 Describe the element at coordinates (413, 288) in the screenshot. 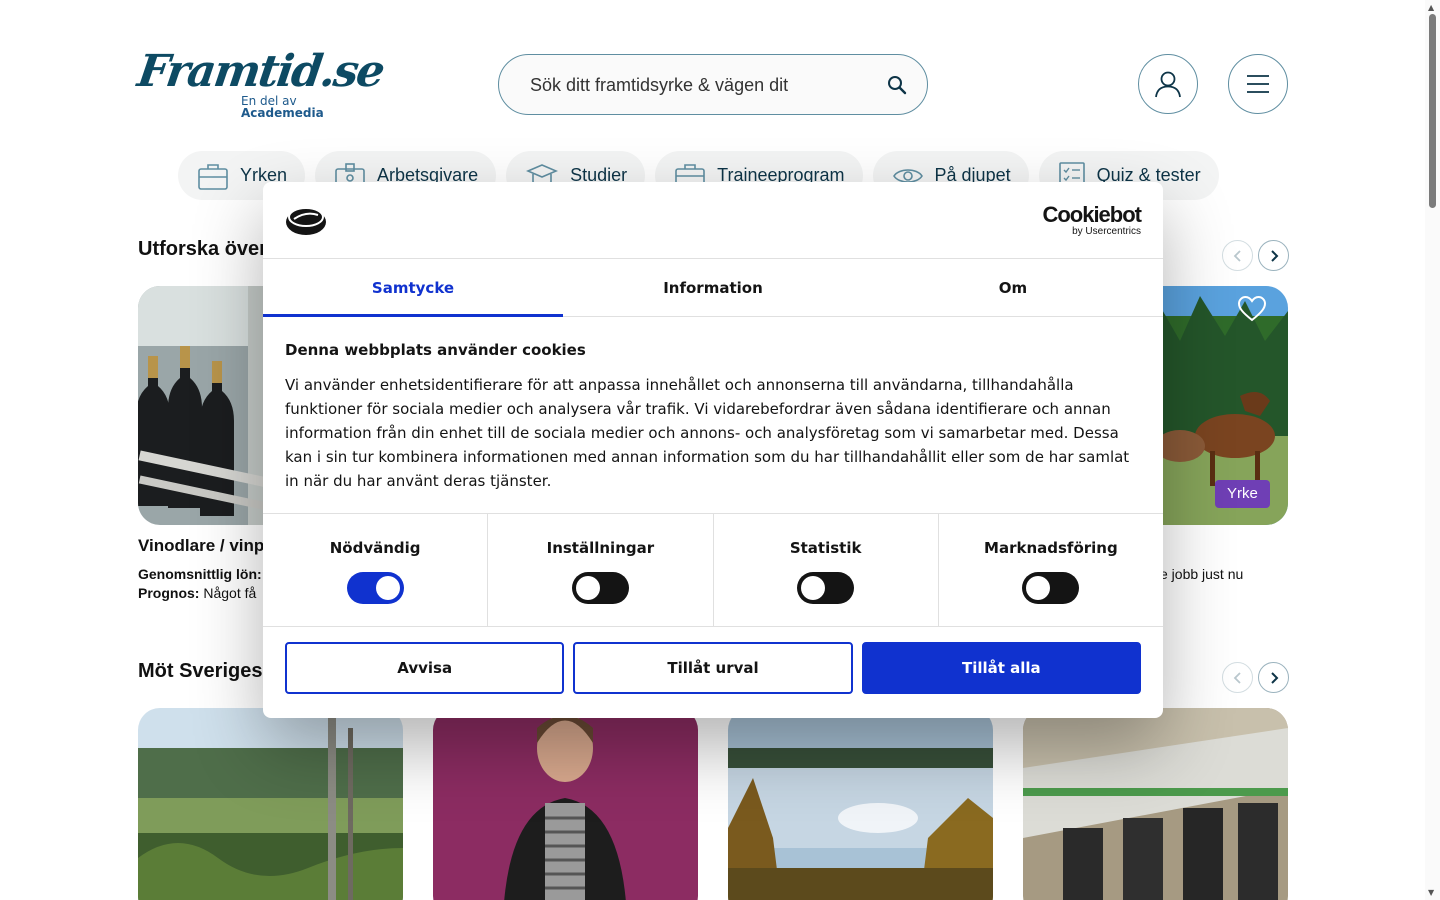

I see `tab-samtycke: Samtycke` at that location.